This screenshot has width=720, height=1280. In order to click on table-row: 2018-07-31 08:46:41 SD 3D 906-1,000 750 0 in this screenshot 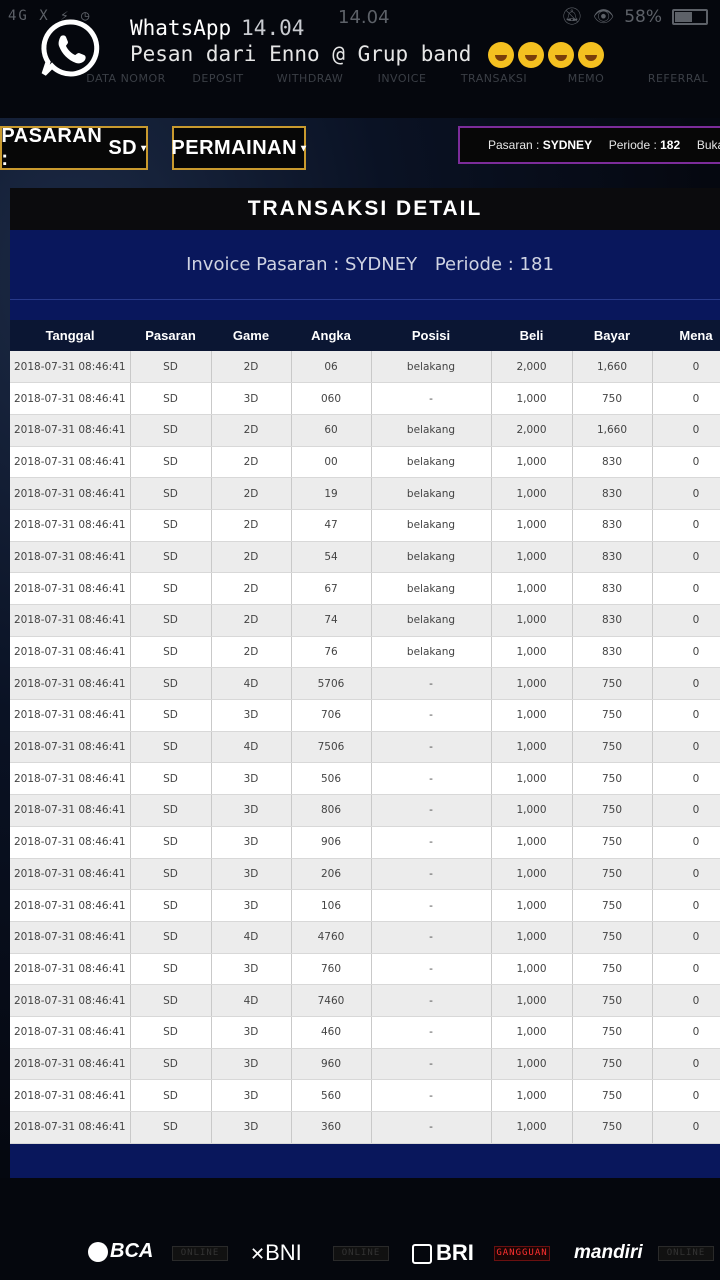, I will do `click(365, 842)`.